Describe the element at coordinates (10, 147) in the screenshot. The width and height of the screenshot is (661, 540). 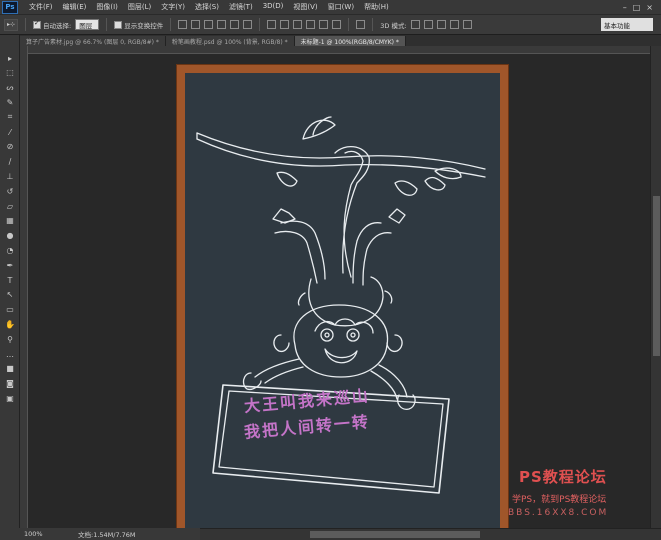
I see `healing-brush-tool-icon: ⊘` at that location.